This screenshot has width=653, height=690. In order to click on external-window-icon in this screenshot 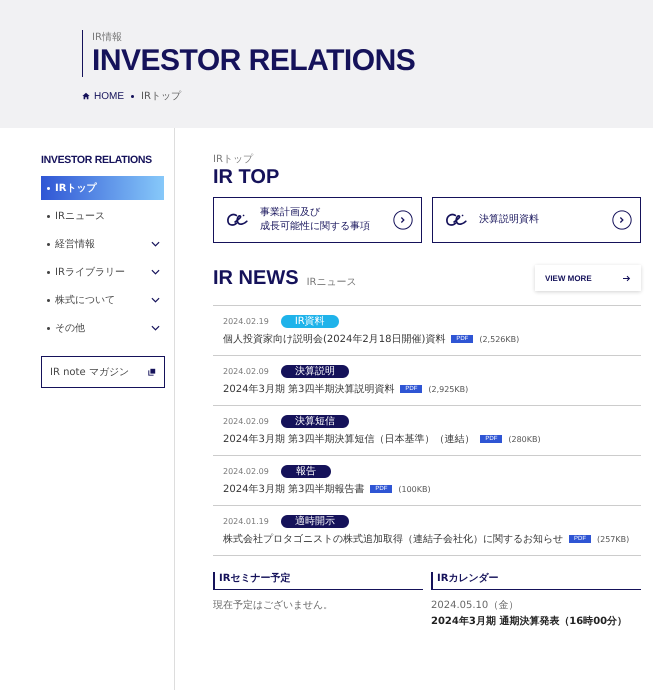, I will do `click(152, 372)`.